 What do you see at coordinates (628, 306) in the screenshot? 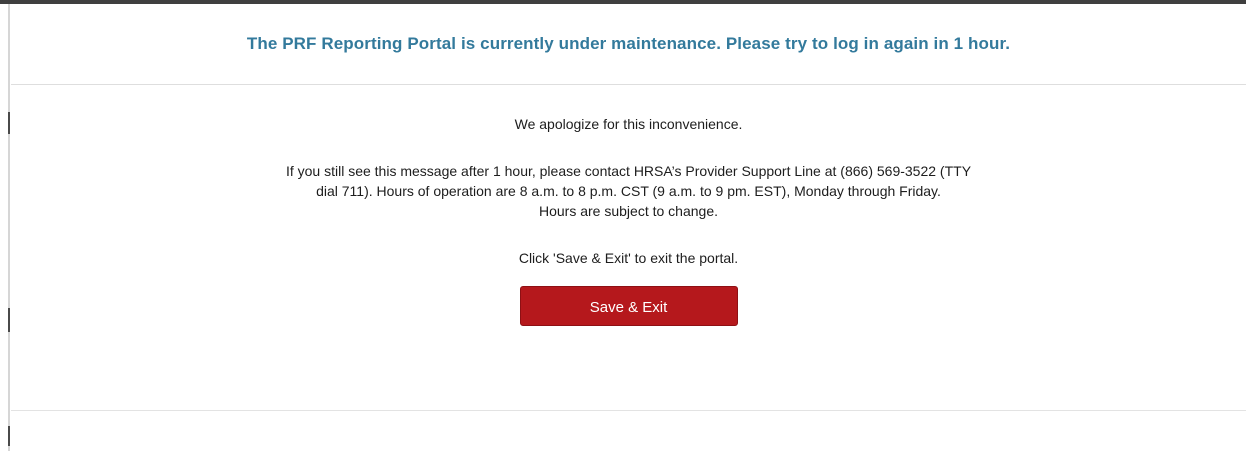
I see `save-exit-button: Save & Exit` at bounding box center [628, 306].